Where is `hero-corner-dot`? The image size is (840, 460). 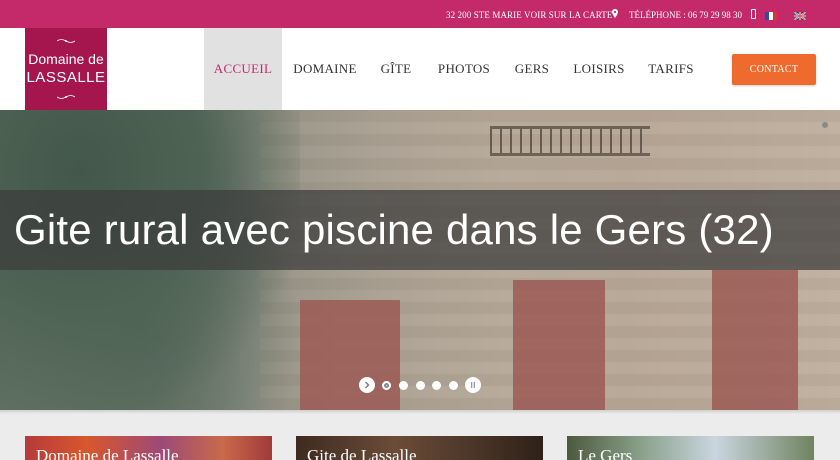
hero-corner-dot is located at coordinates (825, 125).